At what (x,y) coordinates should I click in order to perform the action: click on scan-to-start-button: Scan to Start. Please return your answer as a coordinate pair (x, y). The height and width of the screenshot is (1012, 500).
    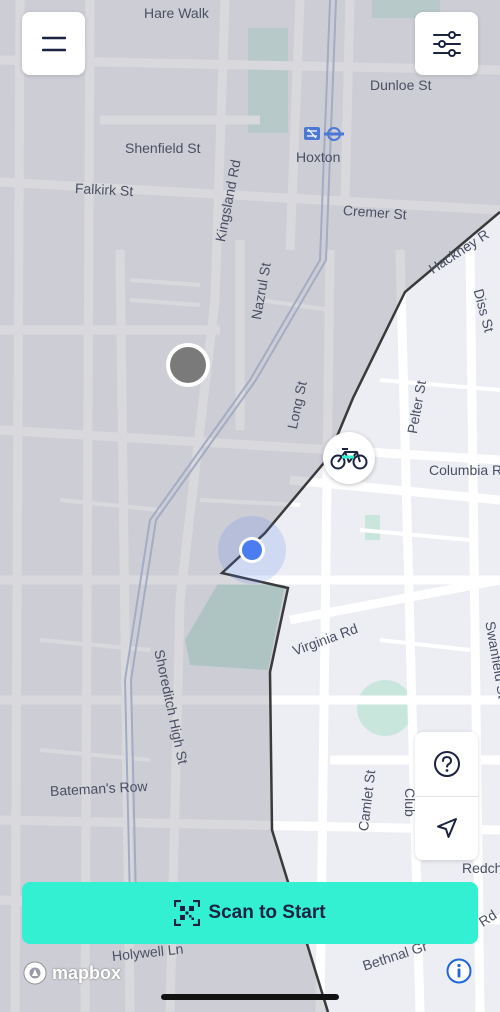
    Looking at the image, I should click on (250, 913).